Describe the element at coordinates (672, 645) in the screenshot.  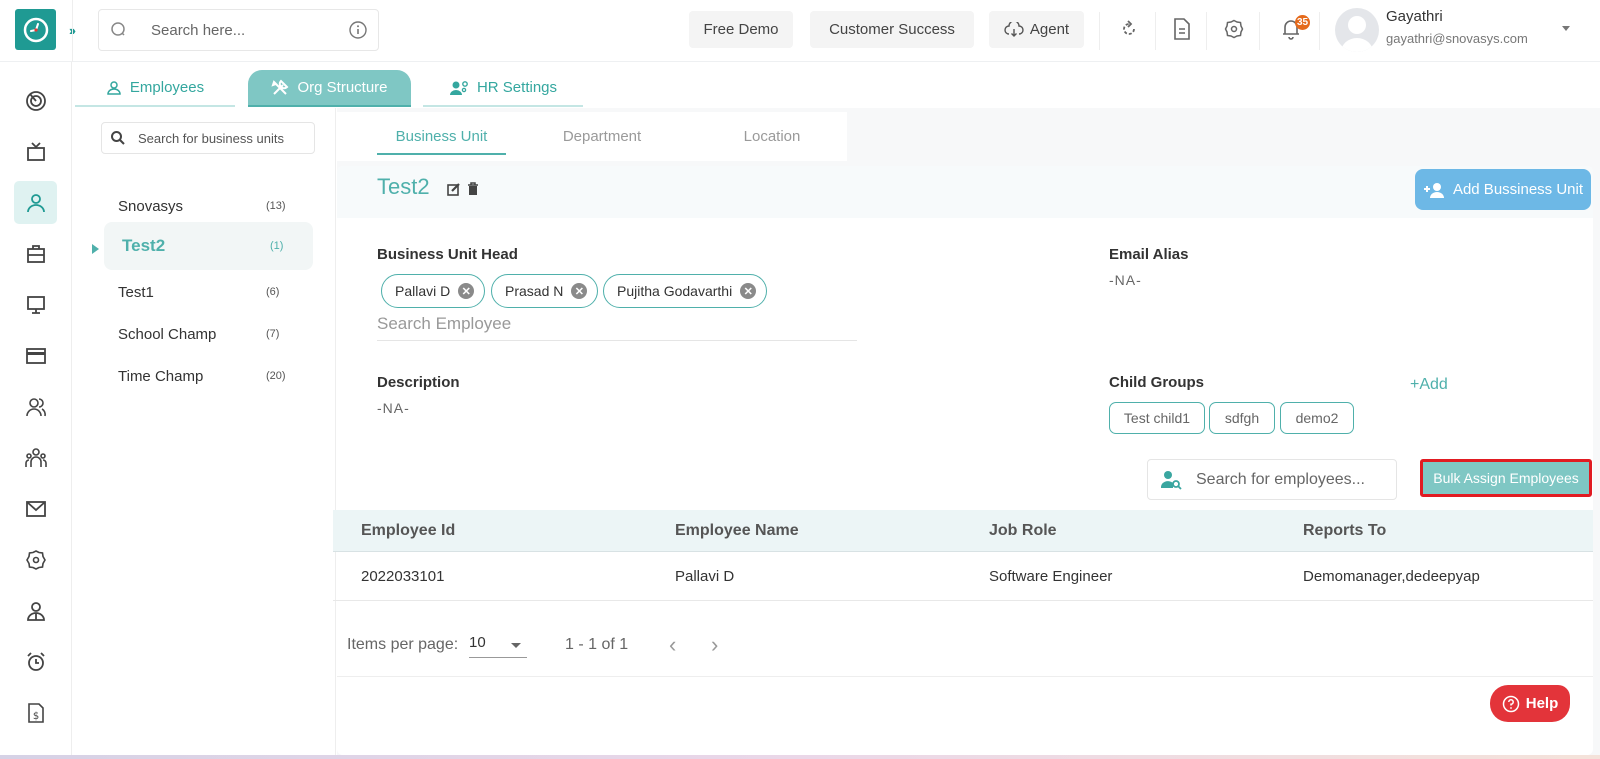
I see `previous-page-button: ‹` at that location.